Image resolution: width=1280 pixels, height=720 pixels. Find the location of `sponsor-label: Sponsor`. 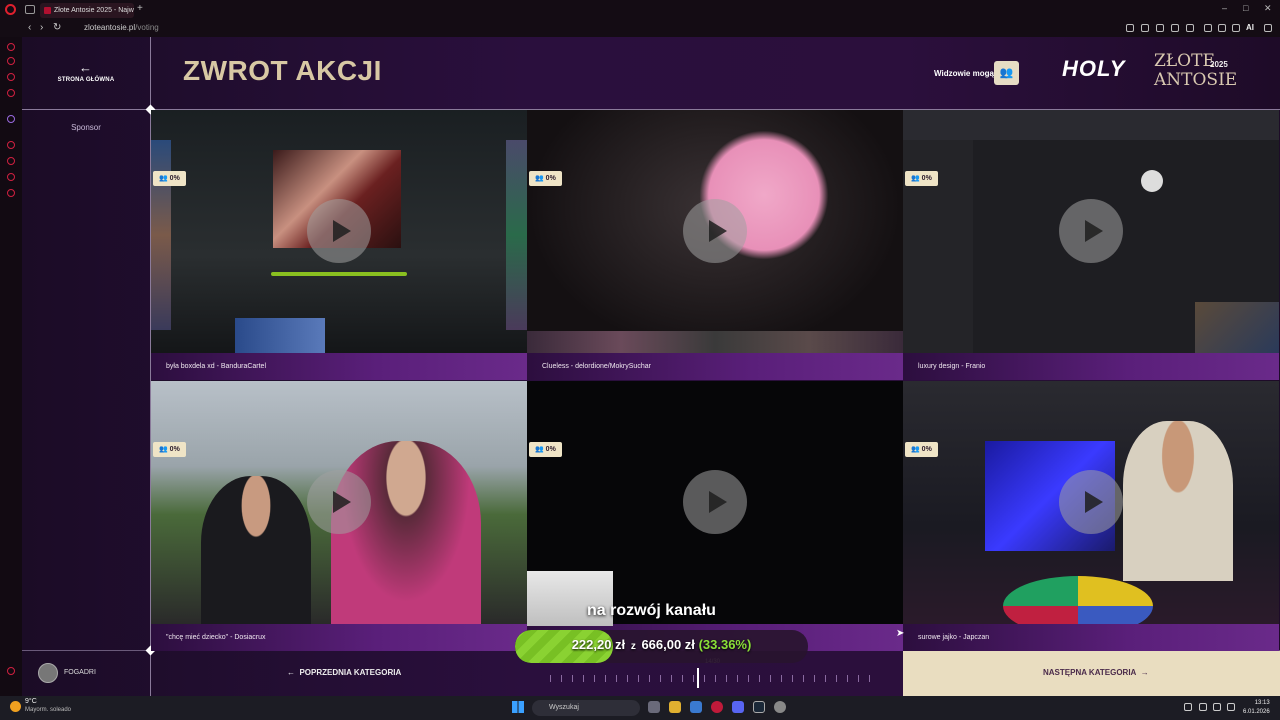

sponsor-label: Sponsor is located at coordinates (86, 127).